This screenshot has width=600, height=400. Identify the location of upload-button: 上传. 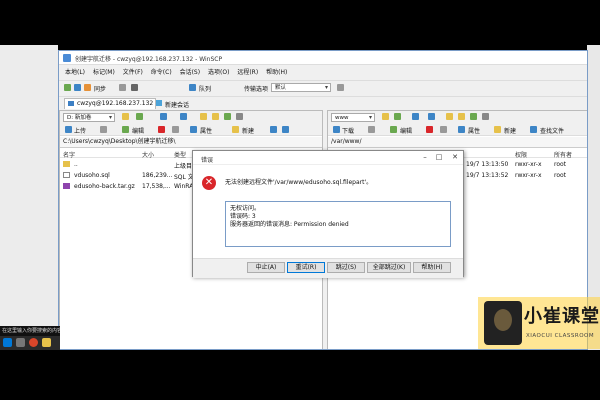
(80, 130).